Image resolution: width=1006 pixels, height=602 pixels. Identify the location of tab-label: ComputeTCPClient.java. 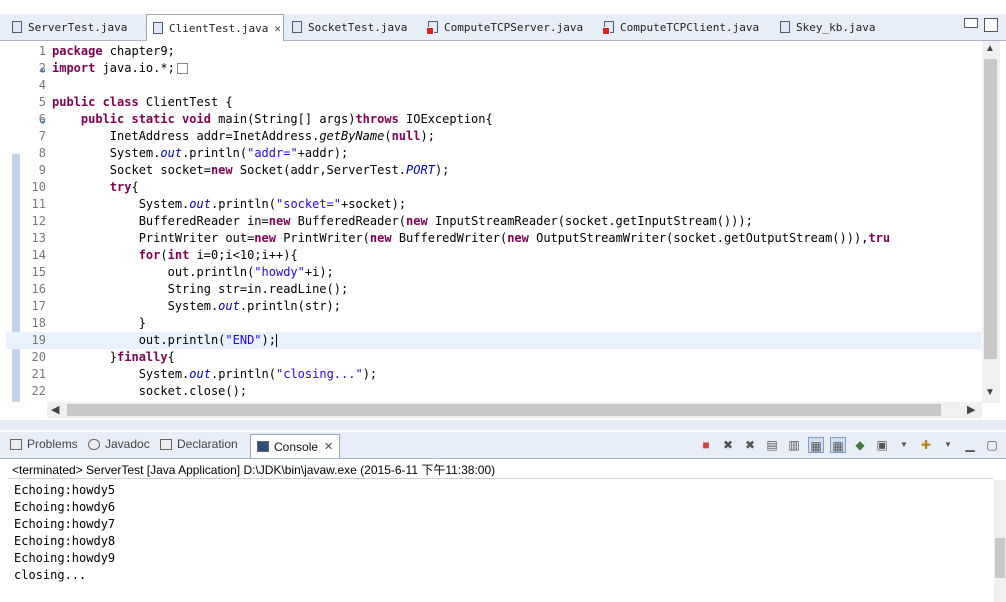
(690, 27).